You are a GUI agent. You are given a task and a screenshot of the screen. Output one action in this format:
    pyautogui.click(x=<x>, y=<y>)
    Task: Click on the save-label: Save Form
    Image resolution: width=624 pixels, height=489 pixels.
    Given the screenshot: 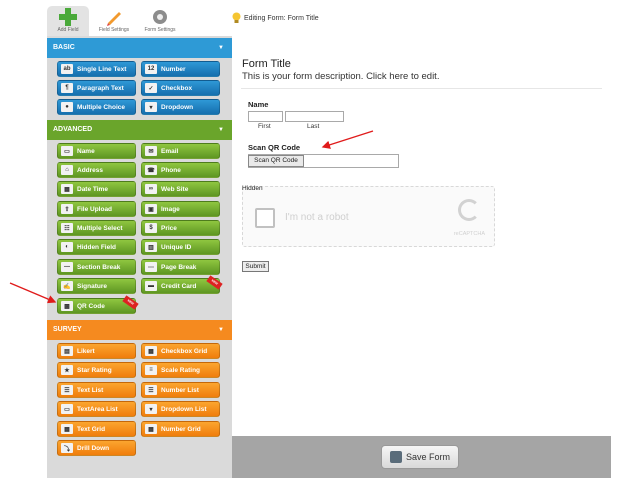 What is the action you would take?
    pyautogui.click(x=427, y=457)
    